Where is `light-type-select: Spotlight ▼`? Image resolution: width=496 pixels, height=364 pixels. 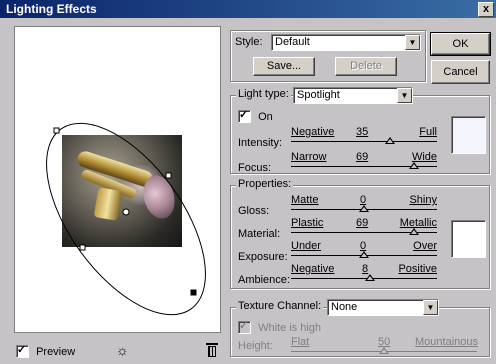 light-type-select: Spotlight ▼ is located at coordinates (353, 95).